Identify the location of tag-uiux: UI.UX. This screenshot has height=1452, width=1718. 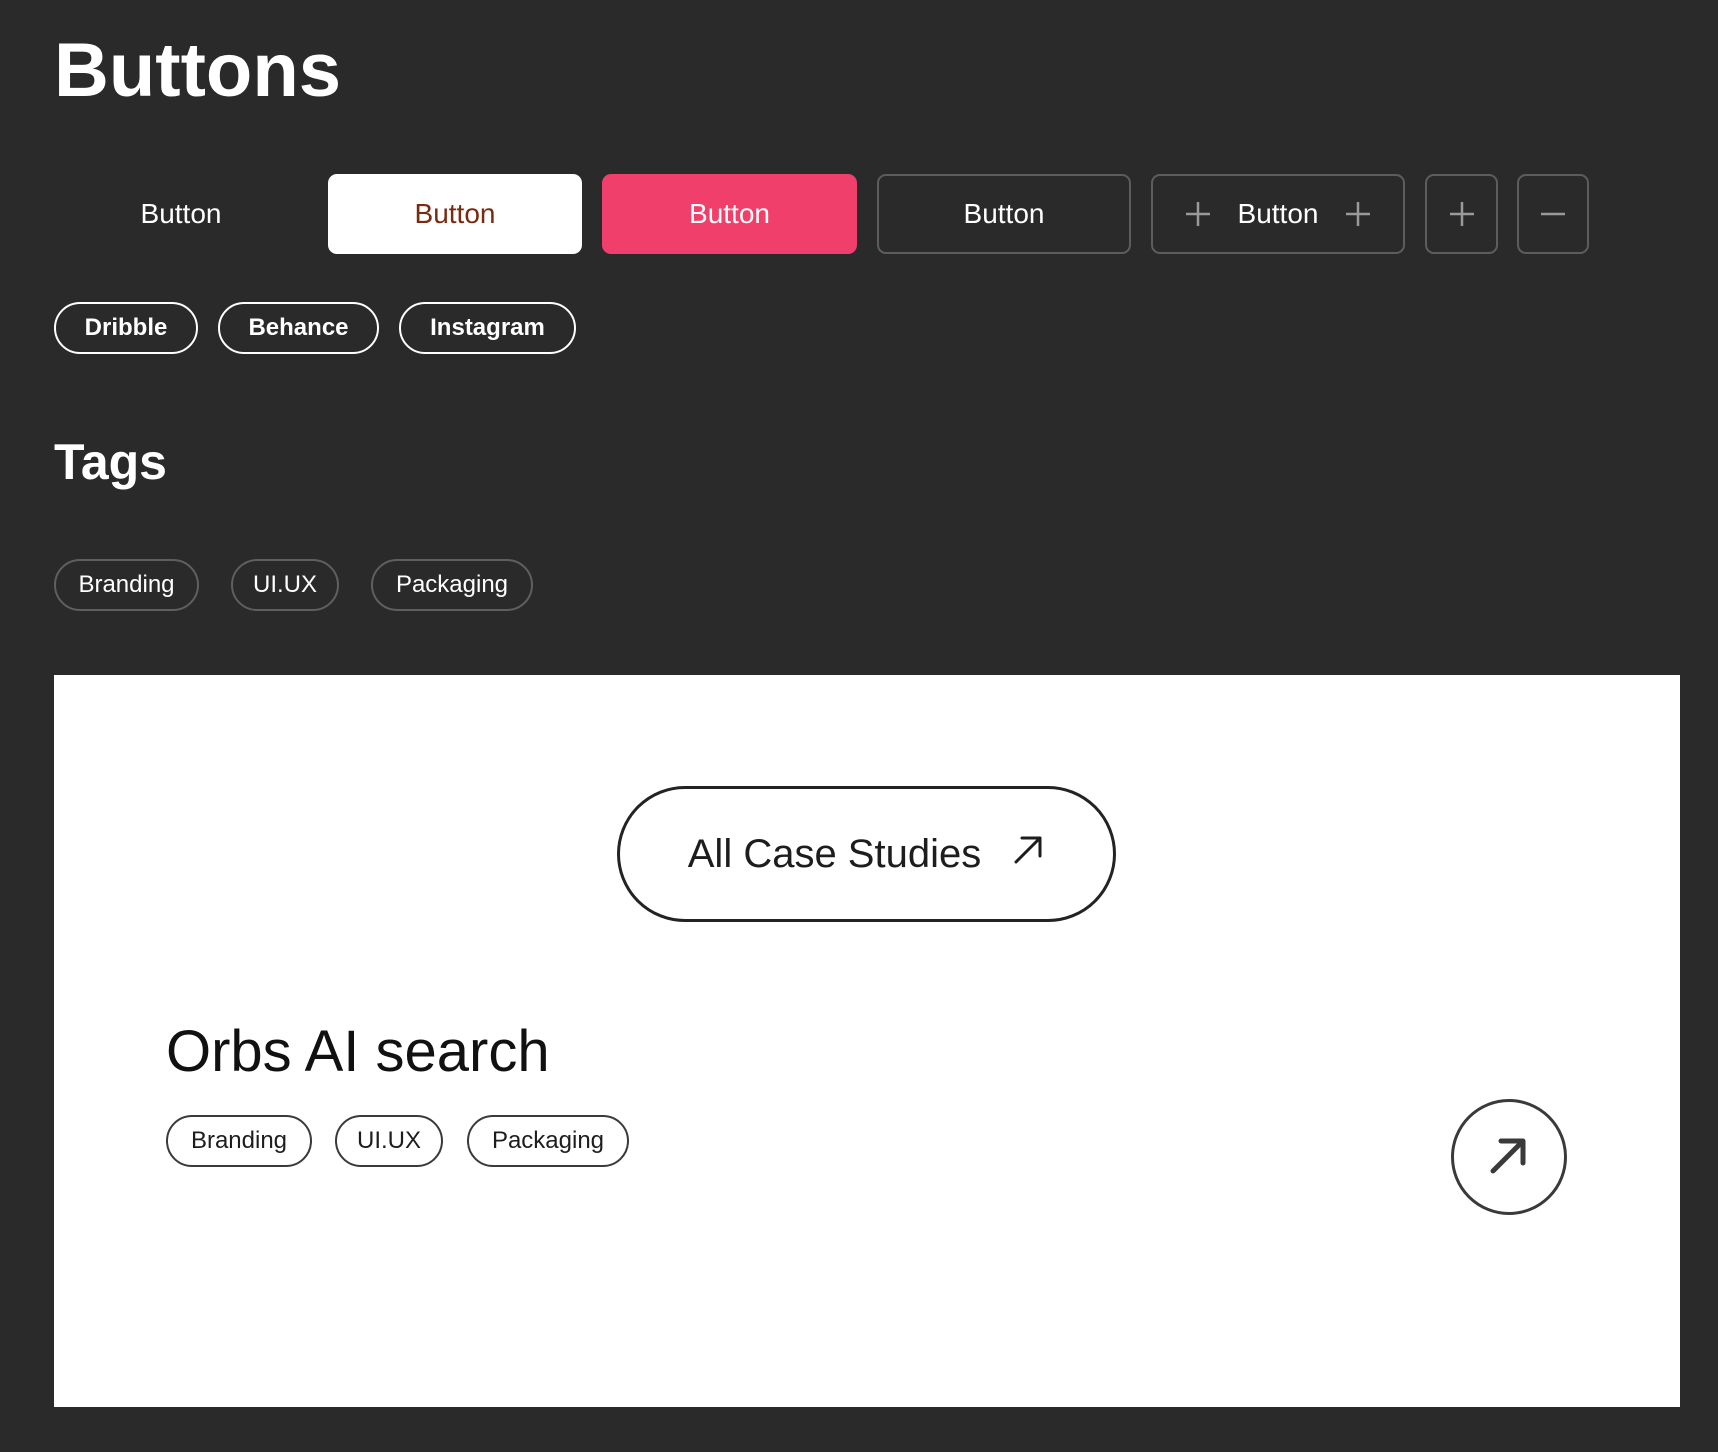
(285, 585).